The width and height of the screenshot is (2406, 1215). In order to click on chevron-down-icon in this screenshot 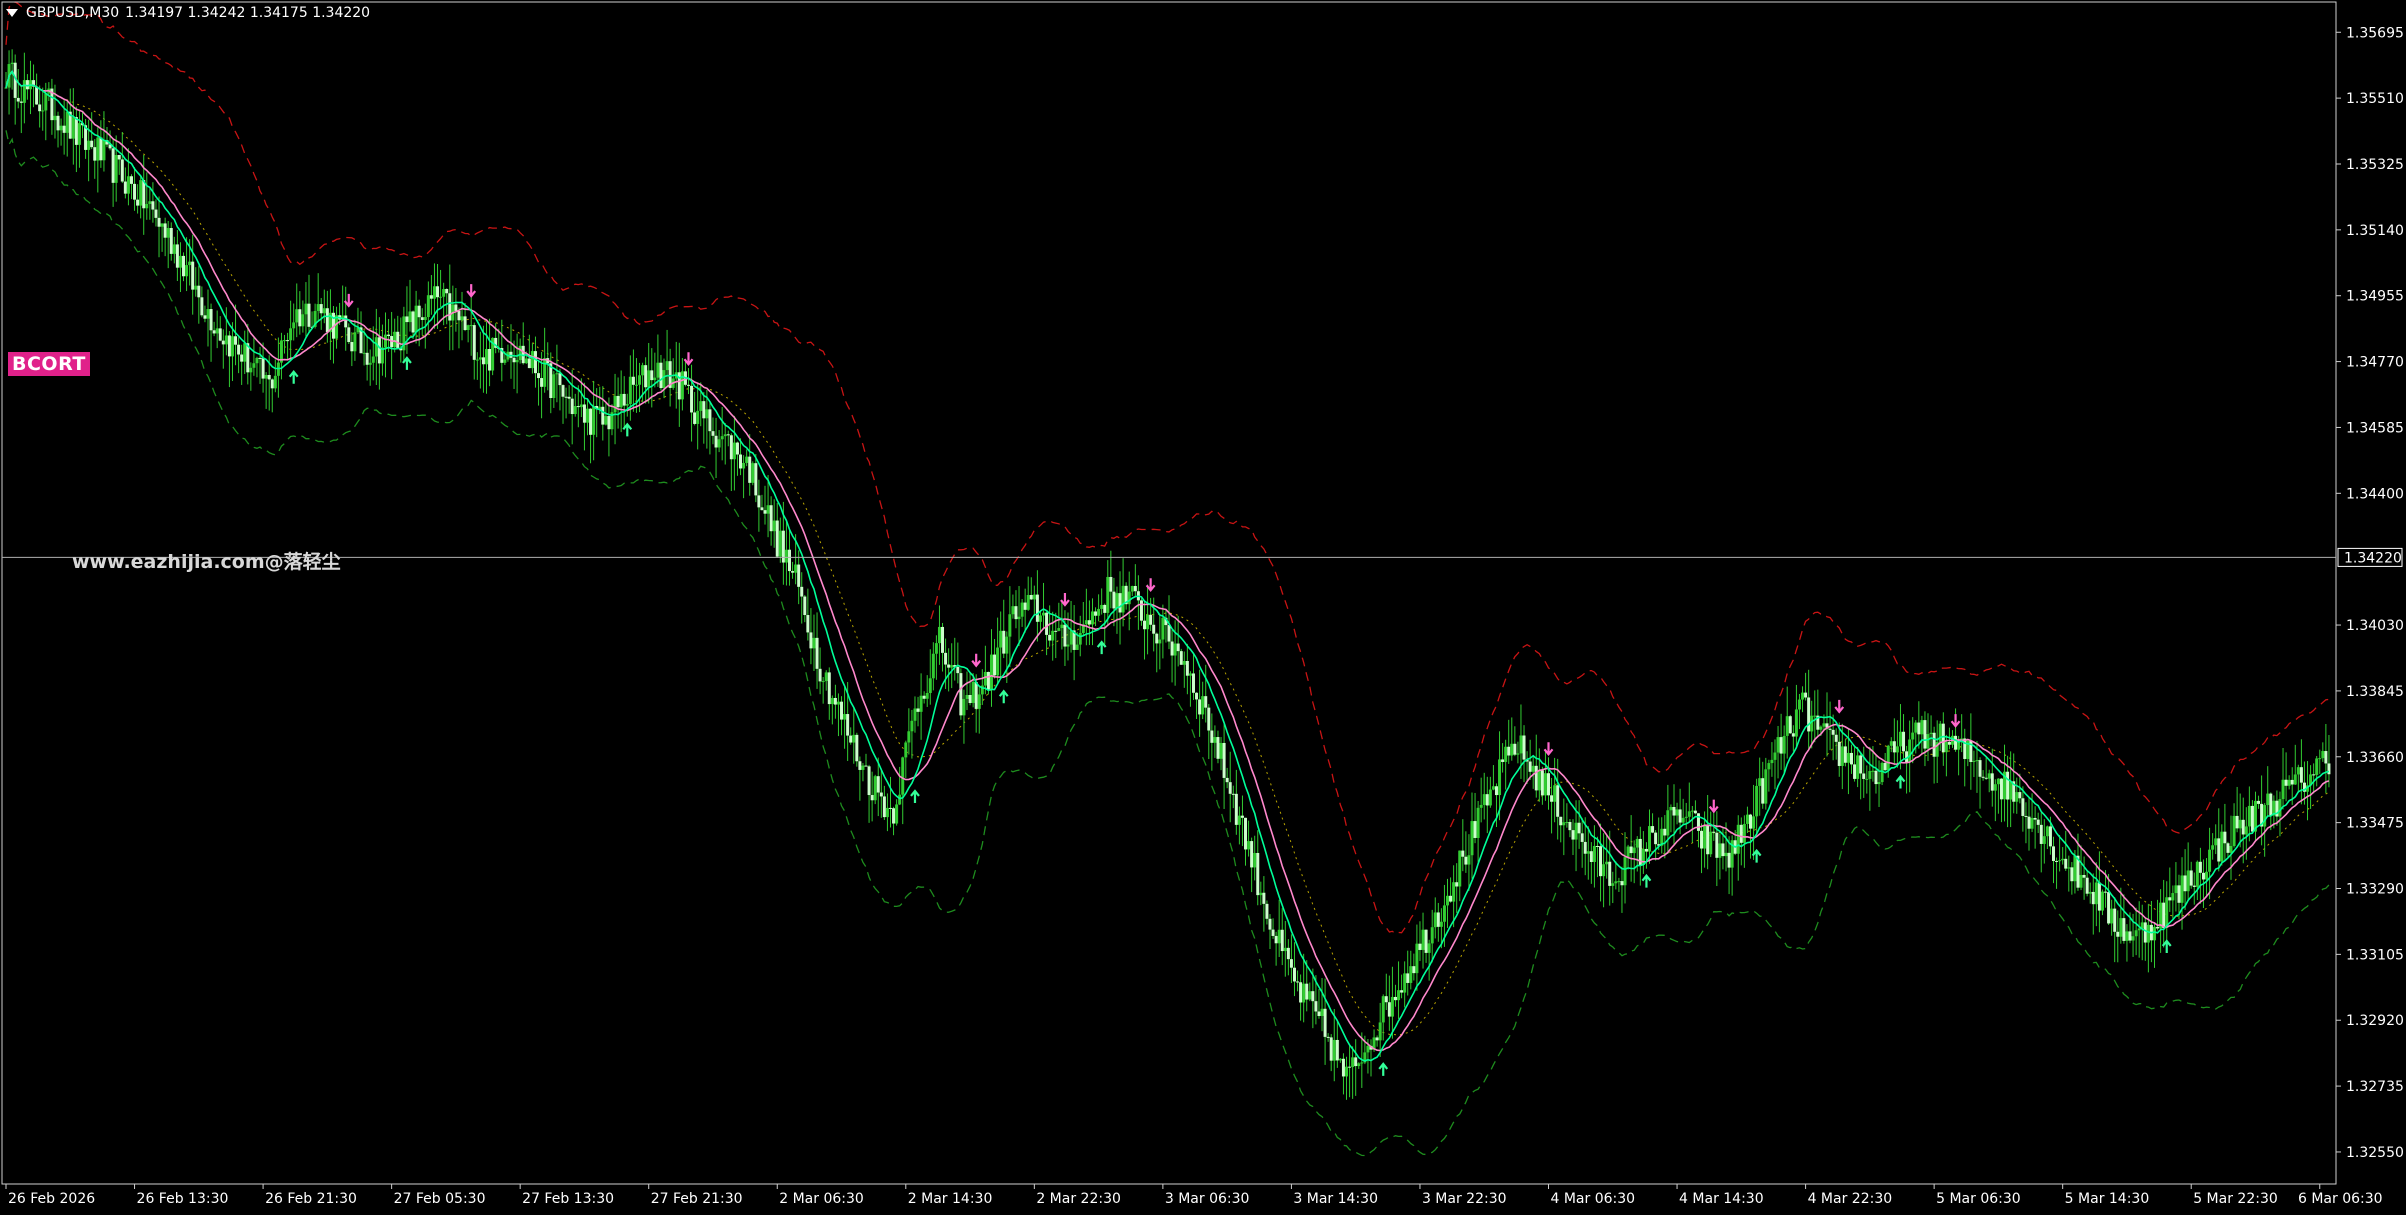, I will do `click(12, 13)`.